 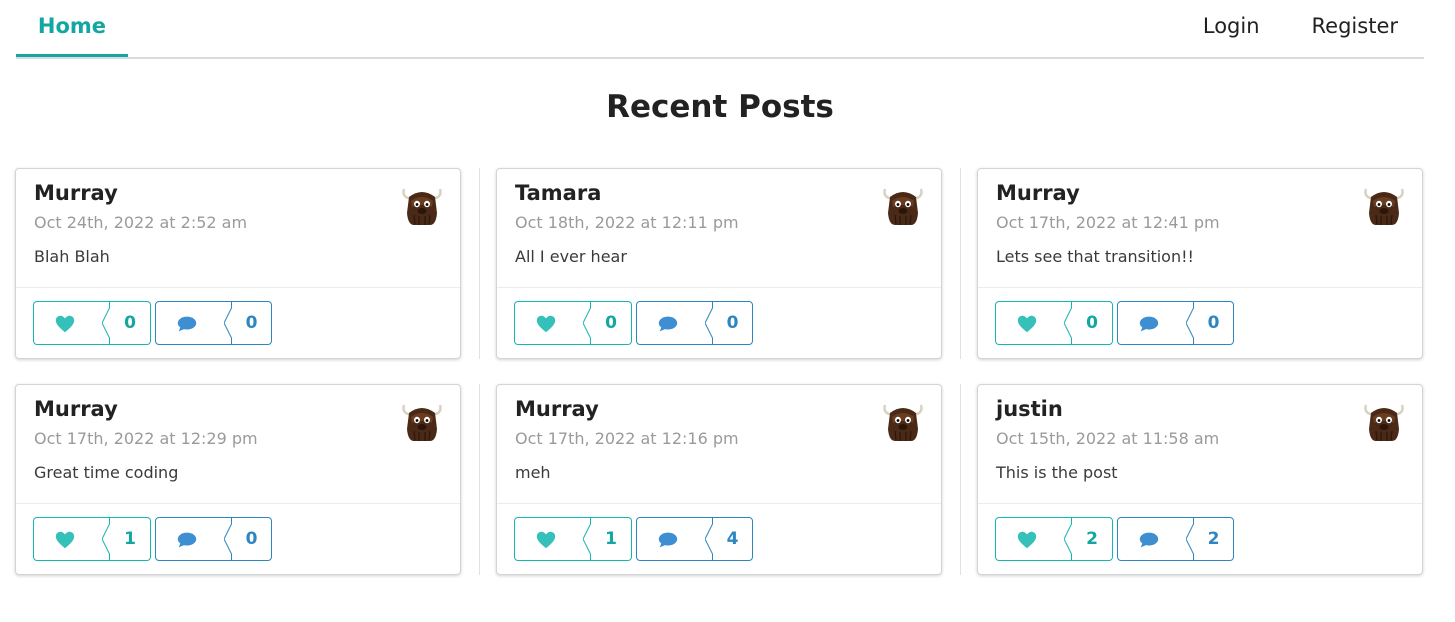 What do you see at coordinates (1213, 539) in the screenshot?
I see `comment-count: 2` at bounding box center [1213, 539].